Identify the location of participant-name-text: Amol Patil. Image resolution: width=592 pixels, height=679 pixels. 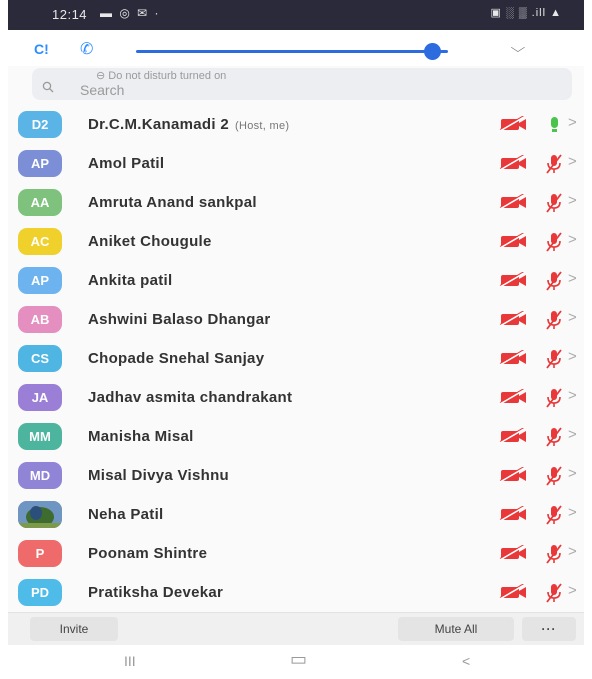
(126, 163).